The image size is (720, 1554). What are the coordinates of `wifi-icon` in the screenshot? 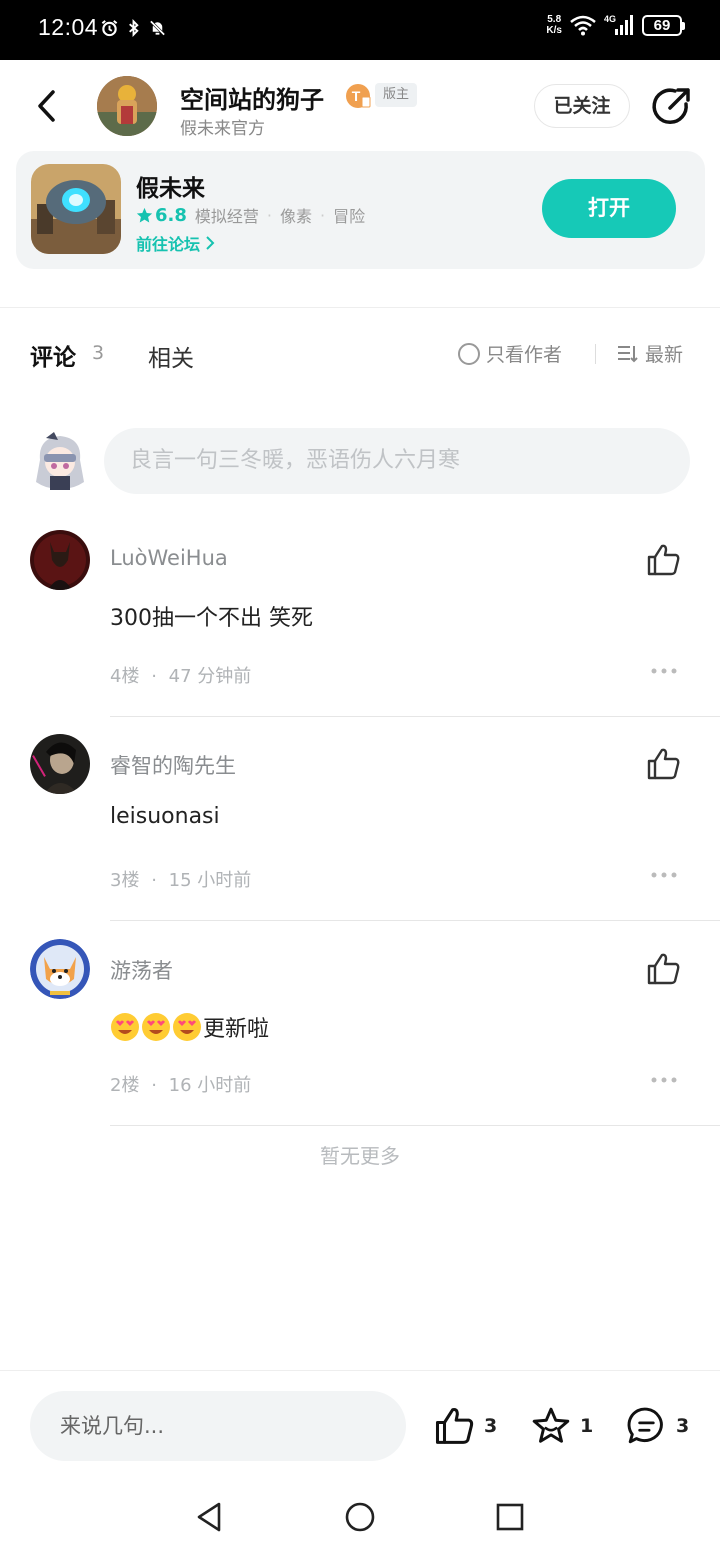 It's located at (583, 25).